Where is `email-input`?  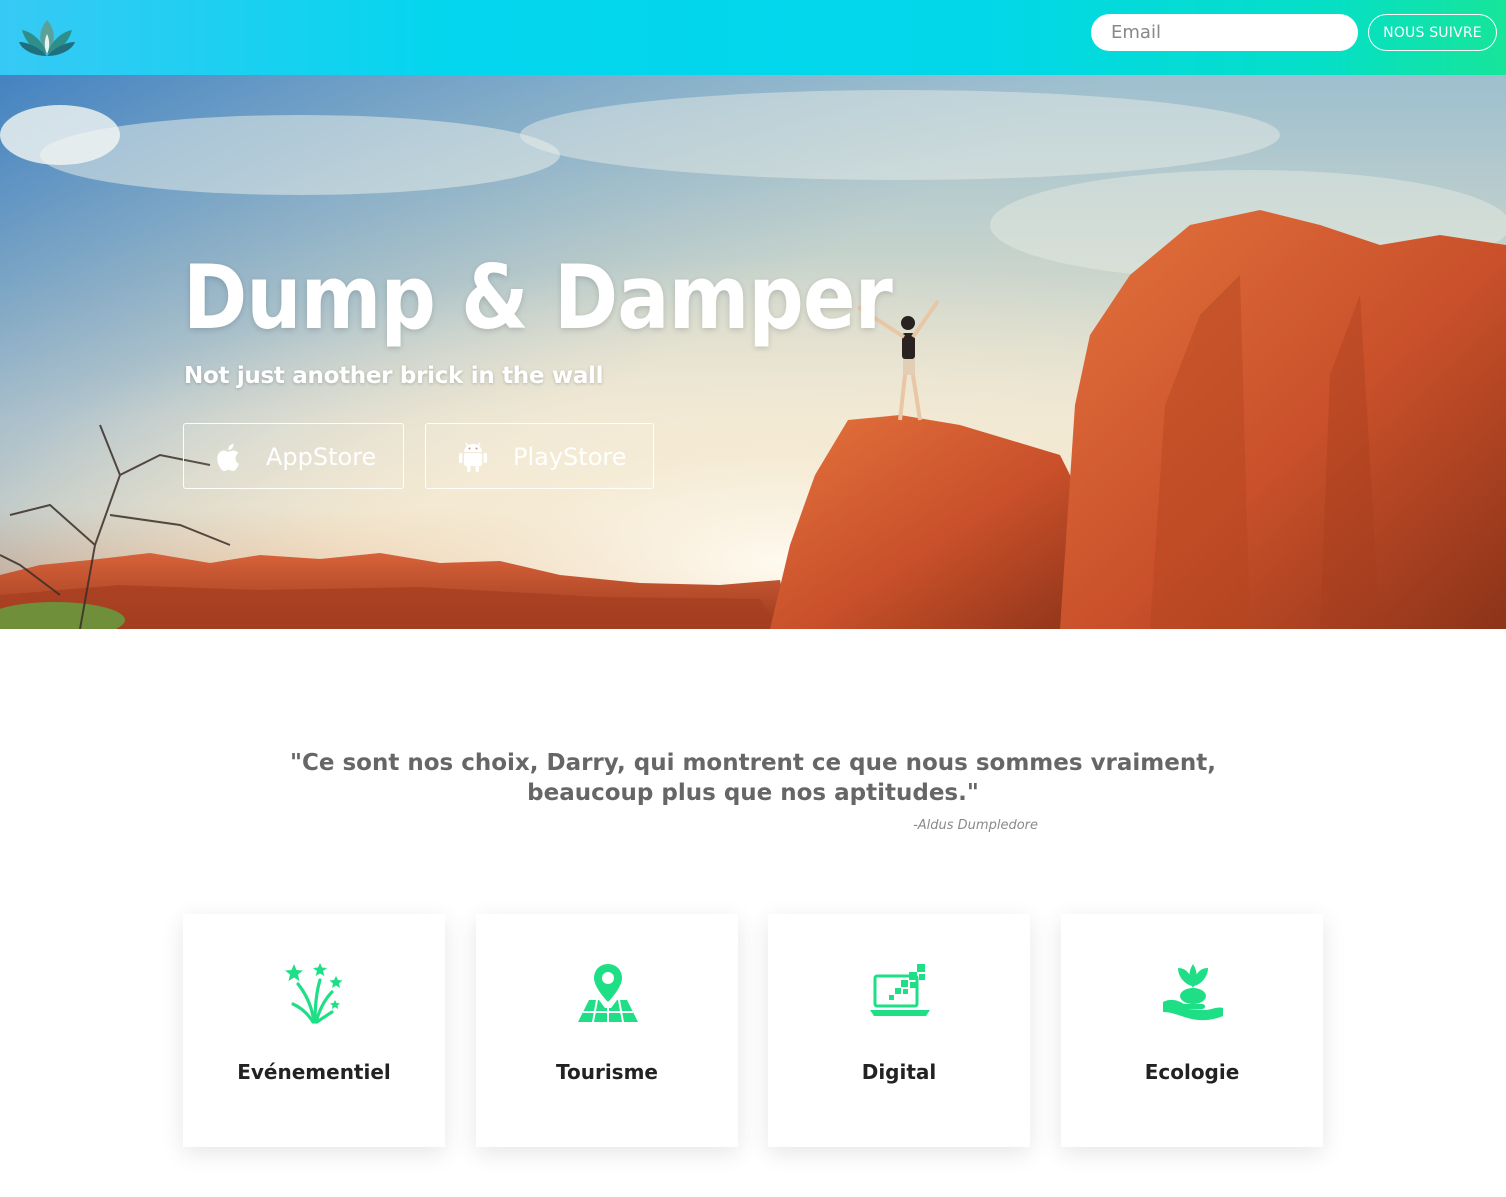
email-input is located at coordinates (1224, 32).